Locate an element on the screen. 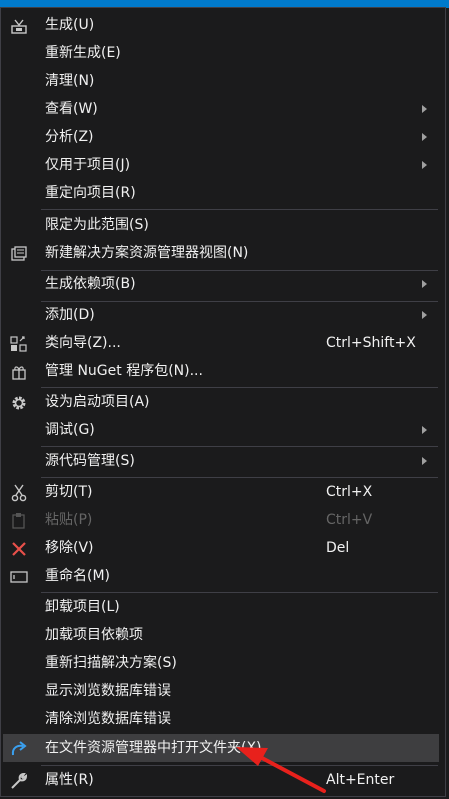 The image size is (449, 799). menu-item-show-db-errors: 显示浏览数据库错误 is located at coordinates (223, 691).